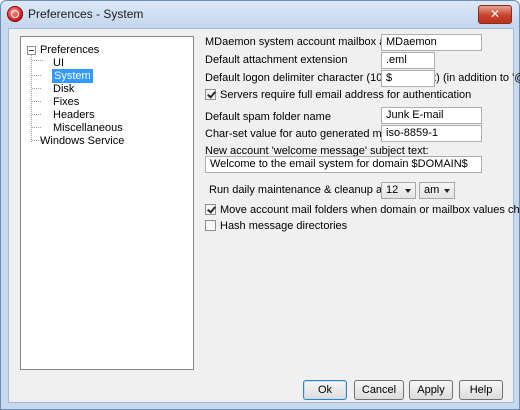  What do you see at coordinates (72, 76) in the screenshot?
I see `tree-item-system: System` at bounding box center [72, 76].